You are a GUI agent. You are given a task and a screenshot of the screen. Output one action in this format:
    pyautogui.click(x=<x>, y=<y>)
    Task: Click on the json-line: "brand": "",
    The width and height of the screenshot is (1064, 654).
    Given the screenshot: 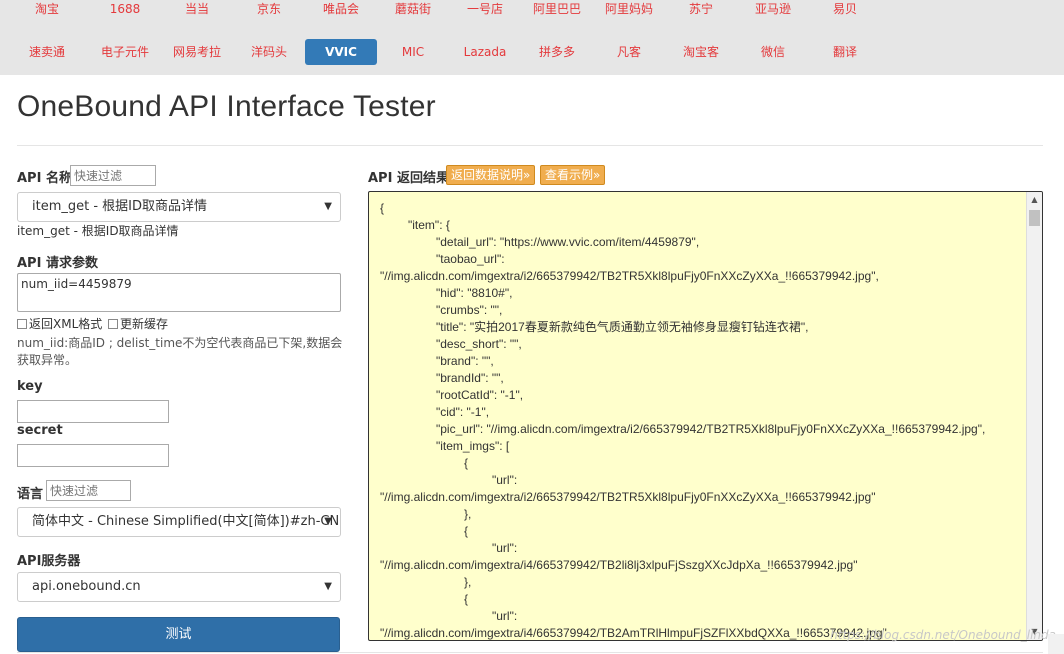 What is the action you would take?
    pyautogui.click(x=465, y=361)
    